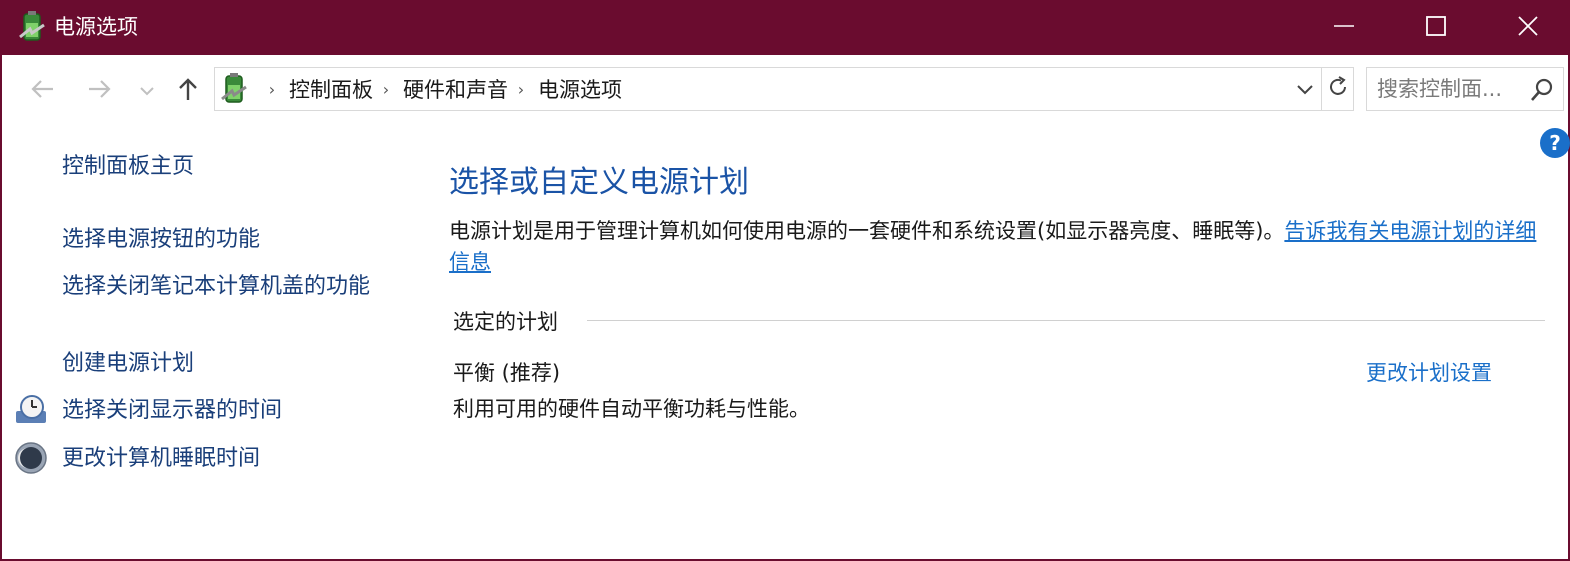  Describe the element at coordinates (31, 458) in the screenshot. I see `sleep-moon-icon` at that location.